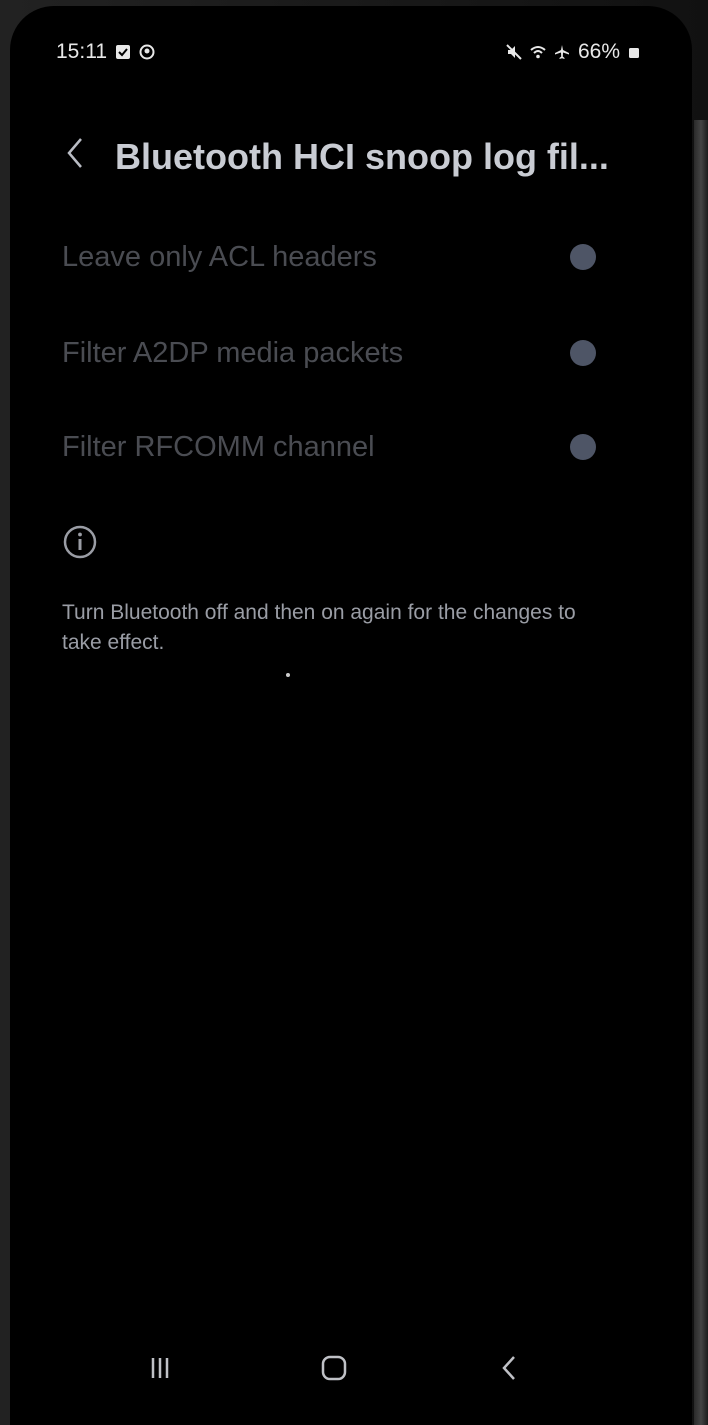 This screenshot has height=1425, width=708. I want to click on battery-icon, so click(634, 53).